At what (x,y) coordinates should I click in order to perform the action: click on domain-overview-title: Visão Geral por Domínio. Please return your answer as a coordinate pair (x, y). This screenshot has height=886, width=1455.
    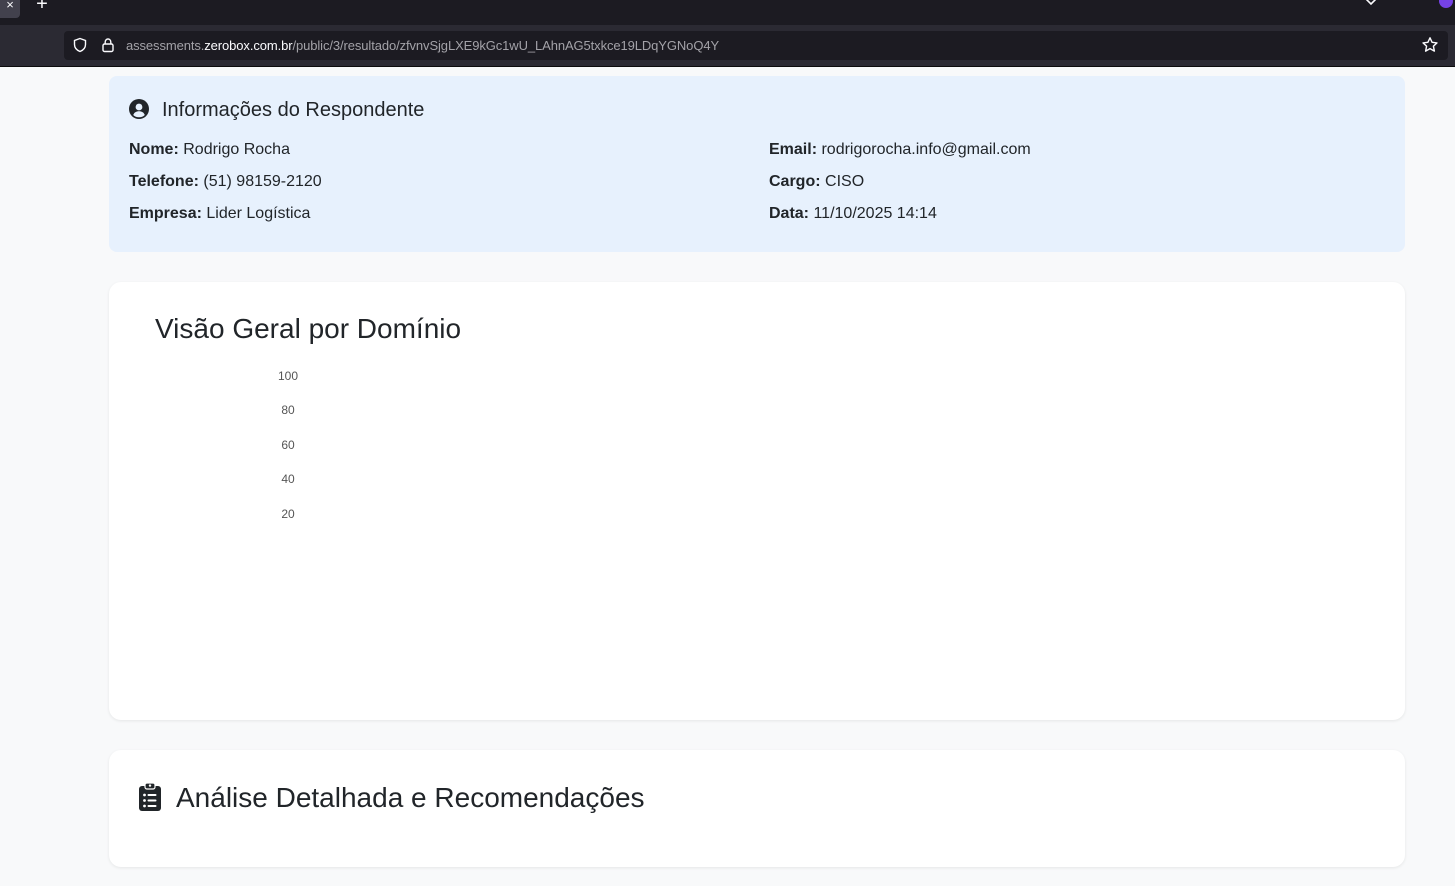
    Looking at the image, I should click on (308, 328).